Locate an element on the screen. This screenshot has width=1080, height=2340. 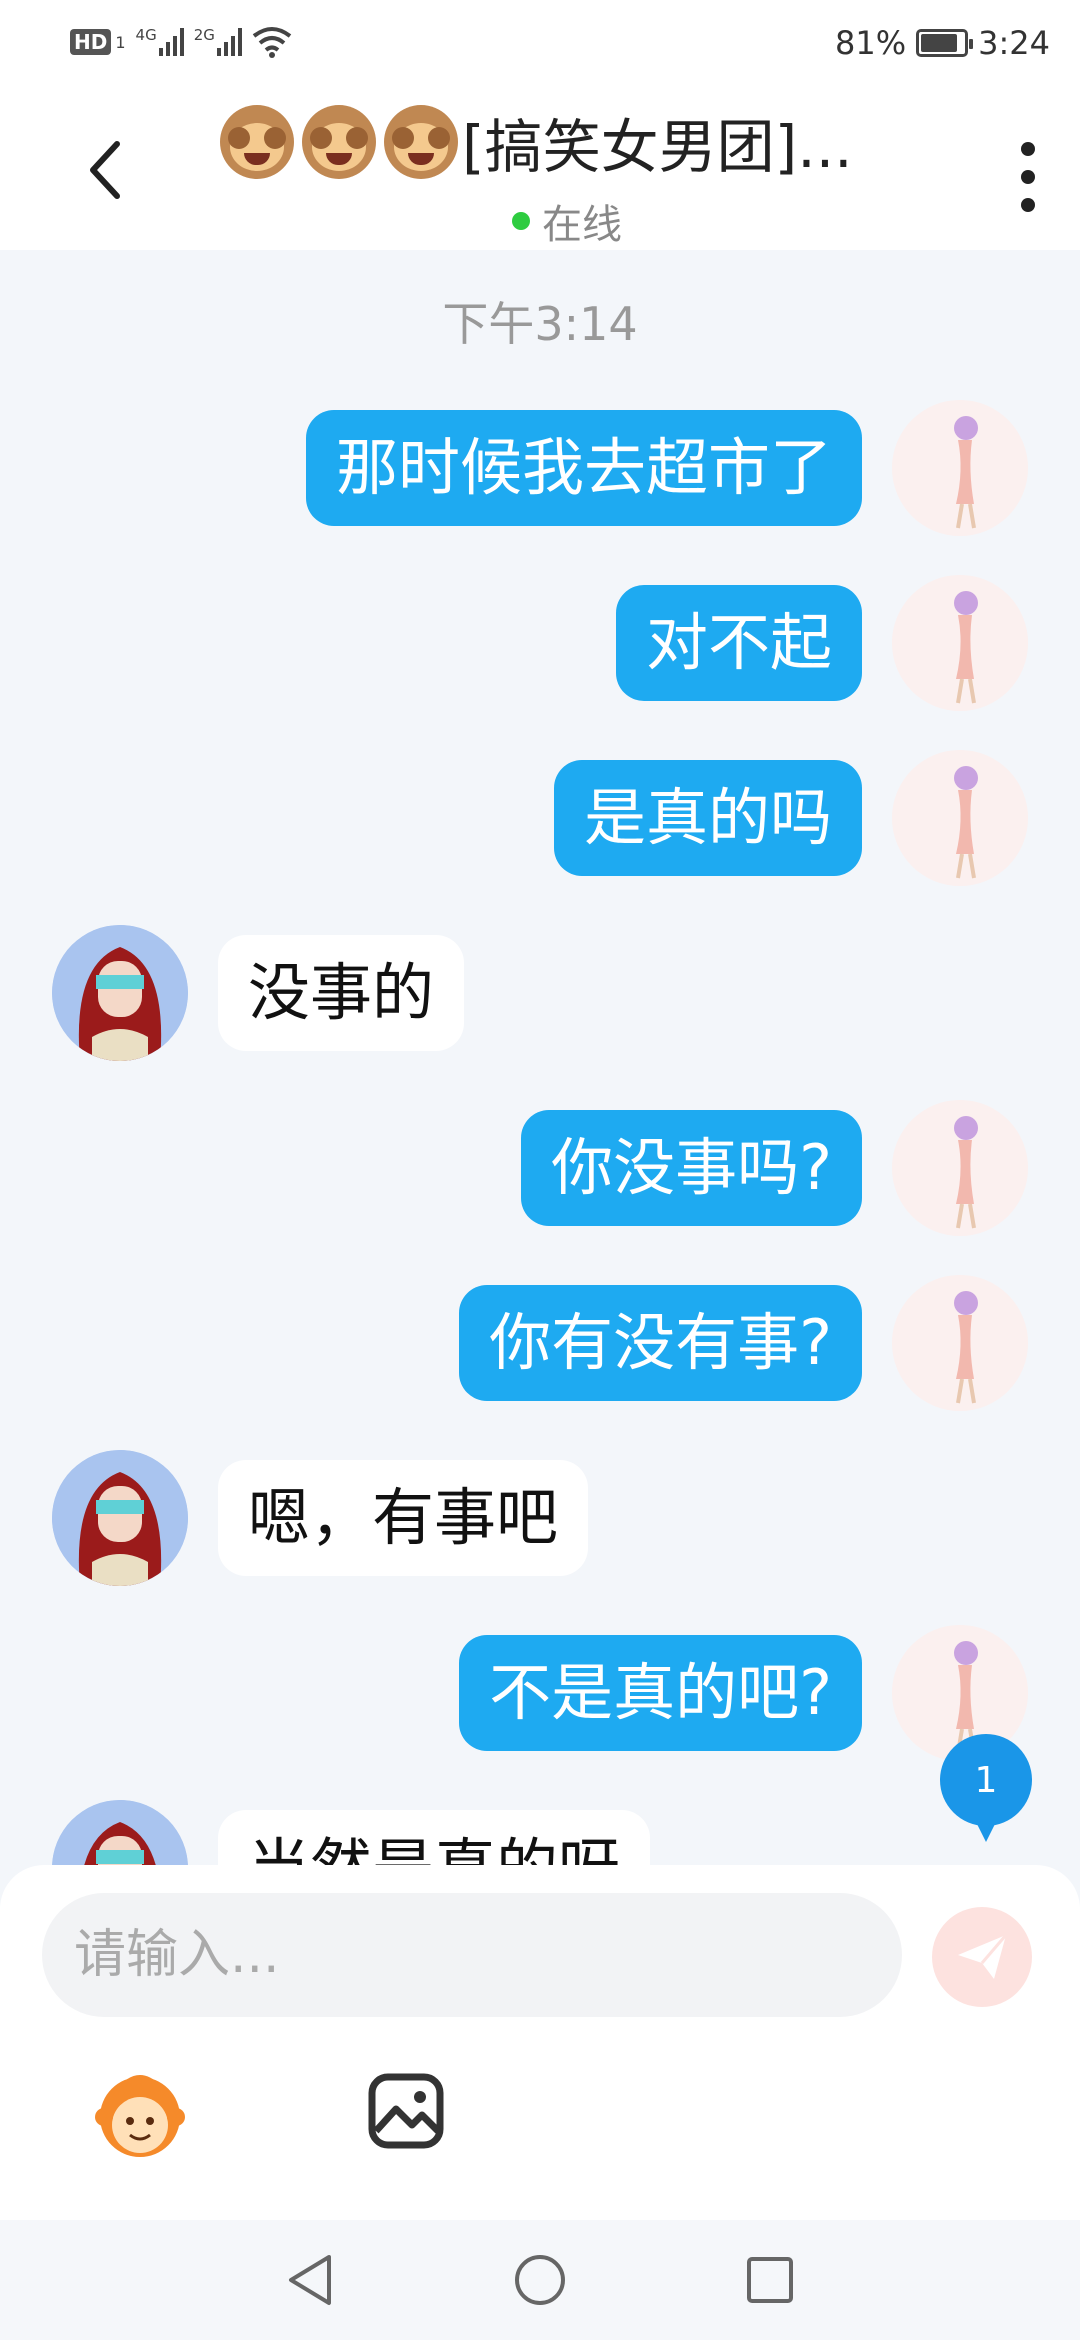
back-triangle-icon is located at coordinates (310, 2280).